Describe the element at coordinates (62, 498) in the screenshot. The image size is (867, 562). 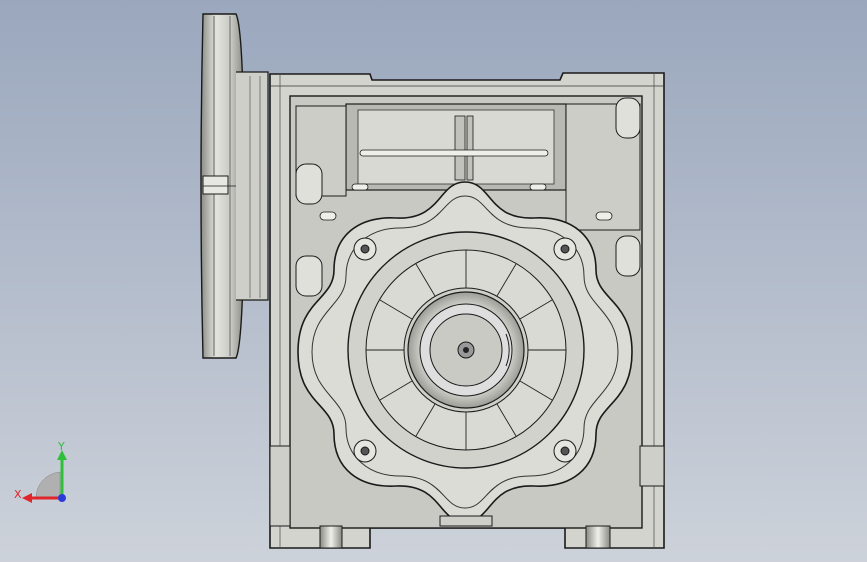
I see `z-axis-icon` at that location.